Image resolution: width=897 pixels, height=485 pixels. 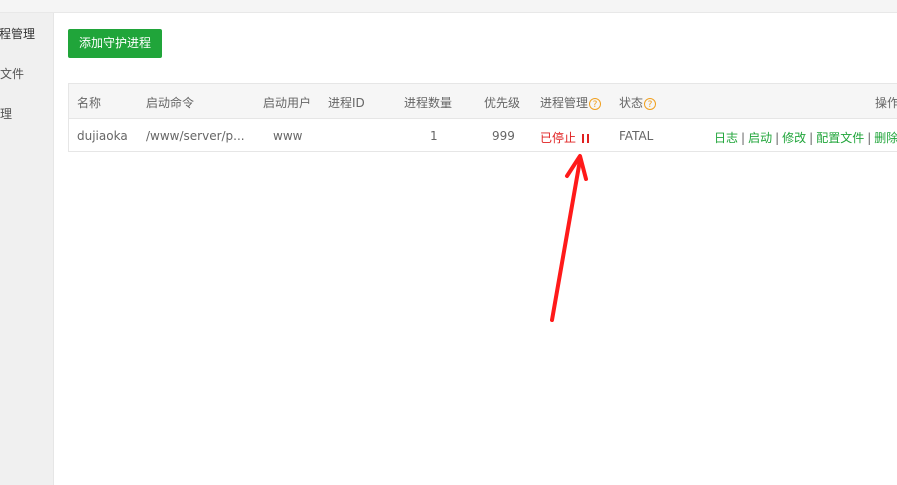 I want to click on header-manage-label: 进程管理, so click(x=564, y=103).